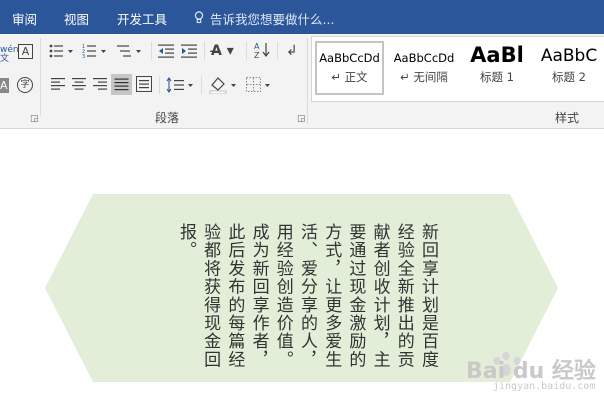 The image size is (604, 413). Describe the element at coordinates (257, 46) in the screenshot. I see `svg-text: A` at that location.